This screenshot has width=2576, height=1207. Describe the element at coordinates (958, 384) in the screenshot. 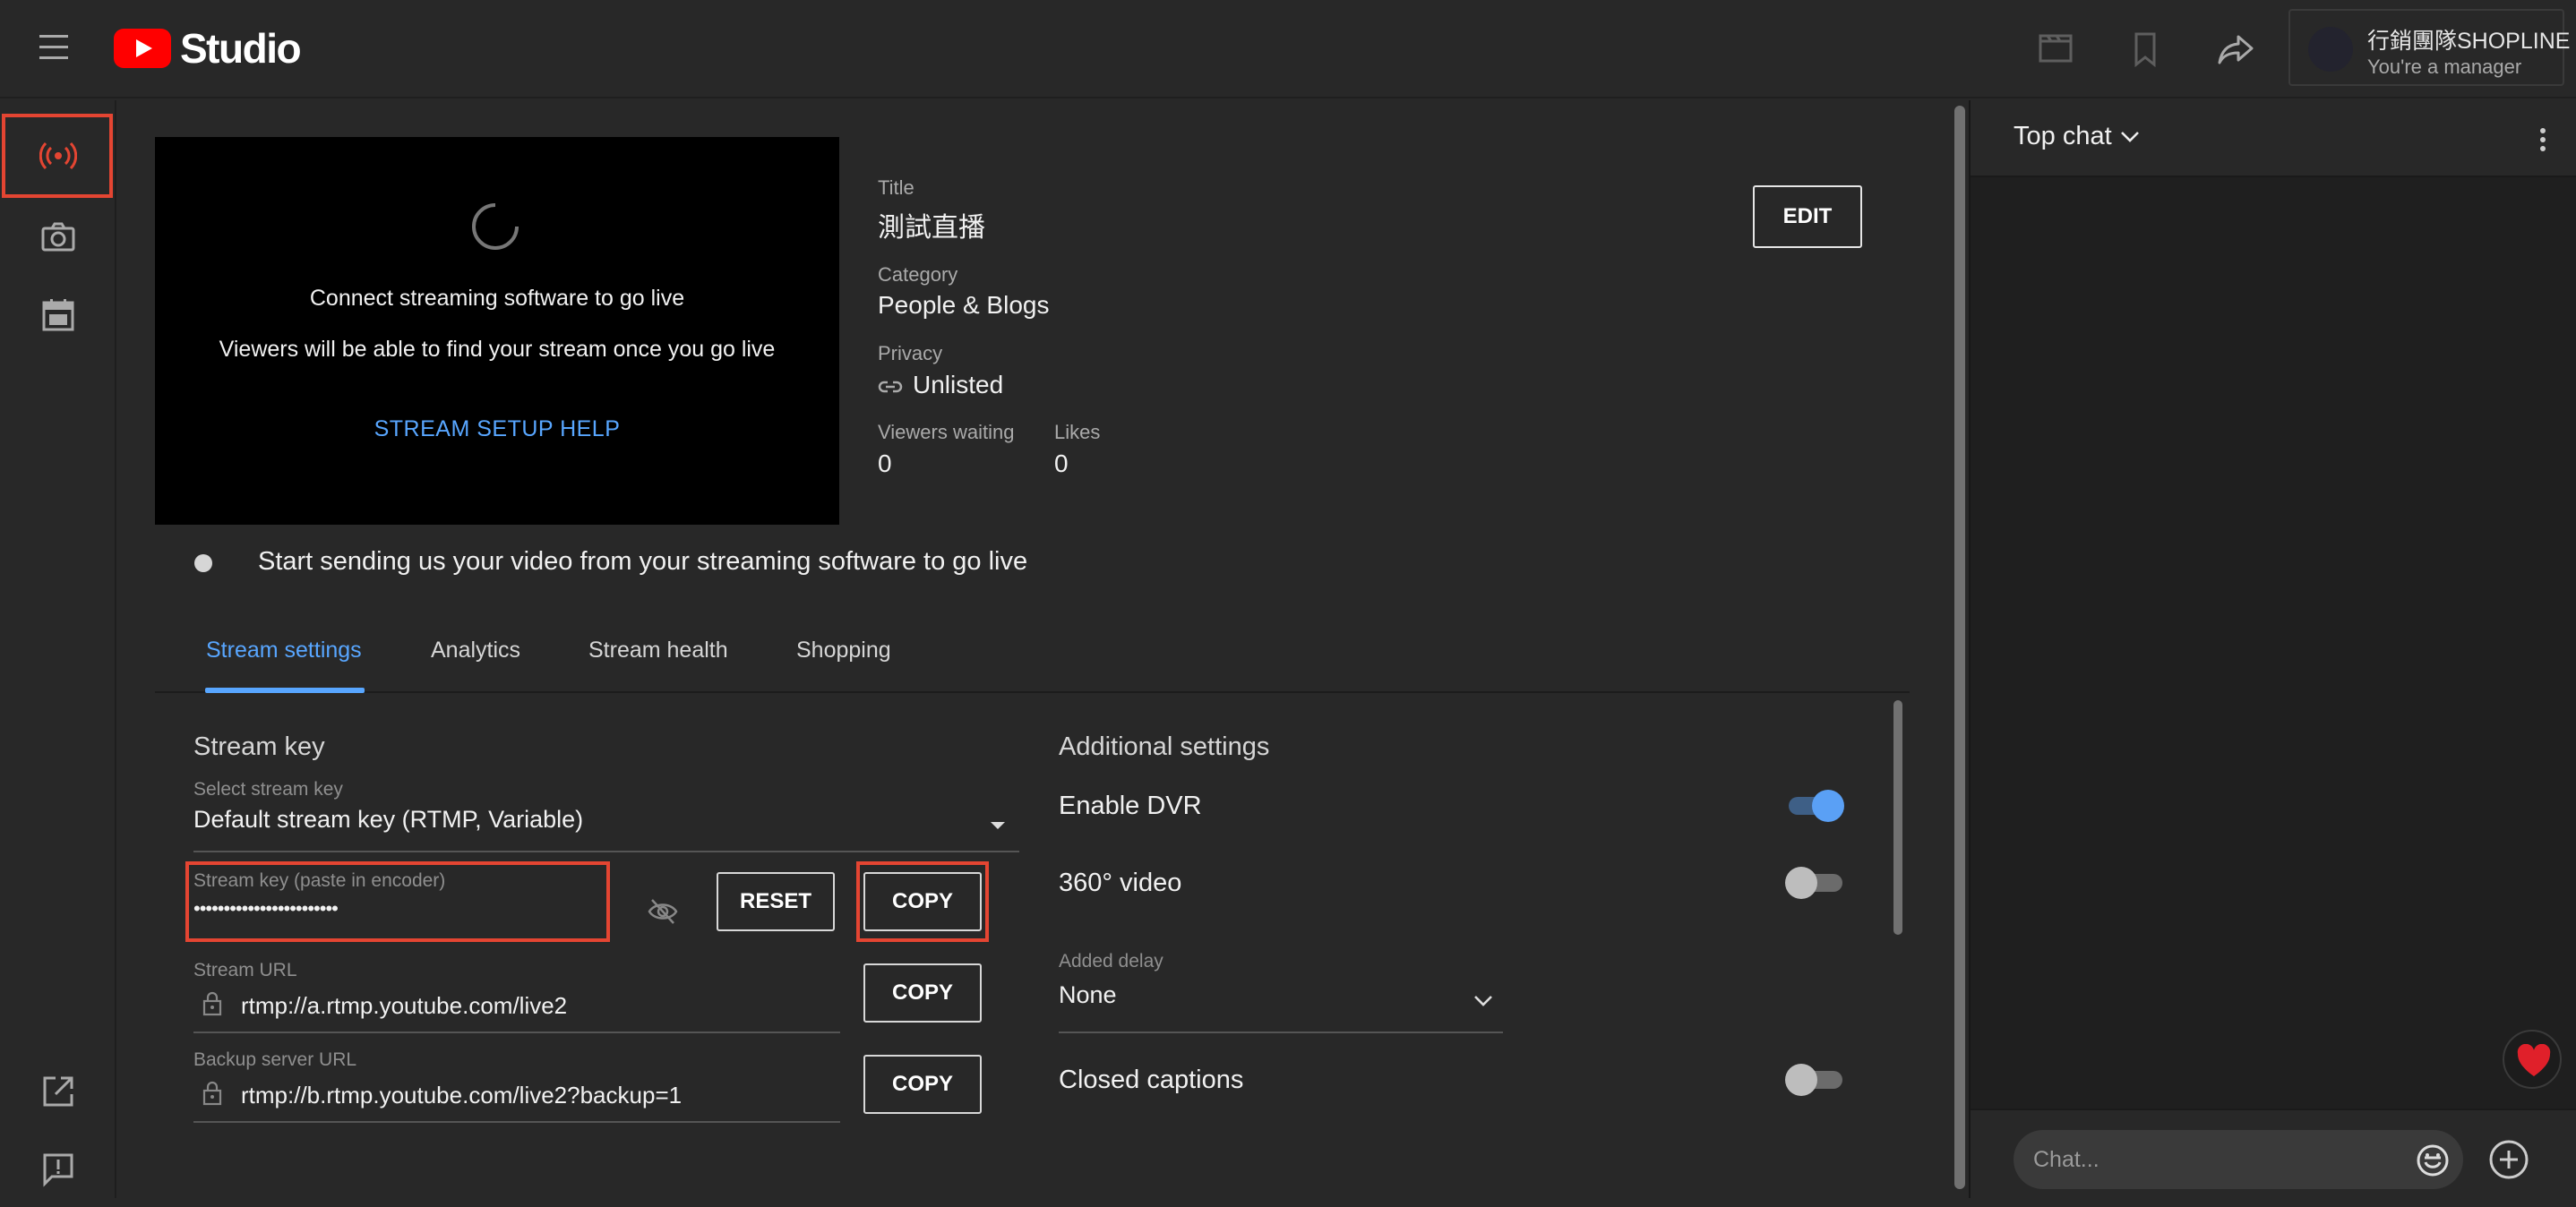

I see `privacy-value: Unlisted` at that location.